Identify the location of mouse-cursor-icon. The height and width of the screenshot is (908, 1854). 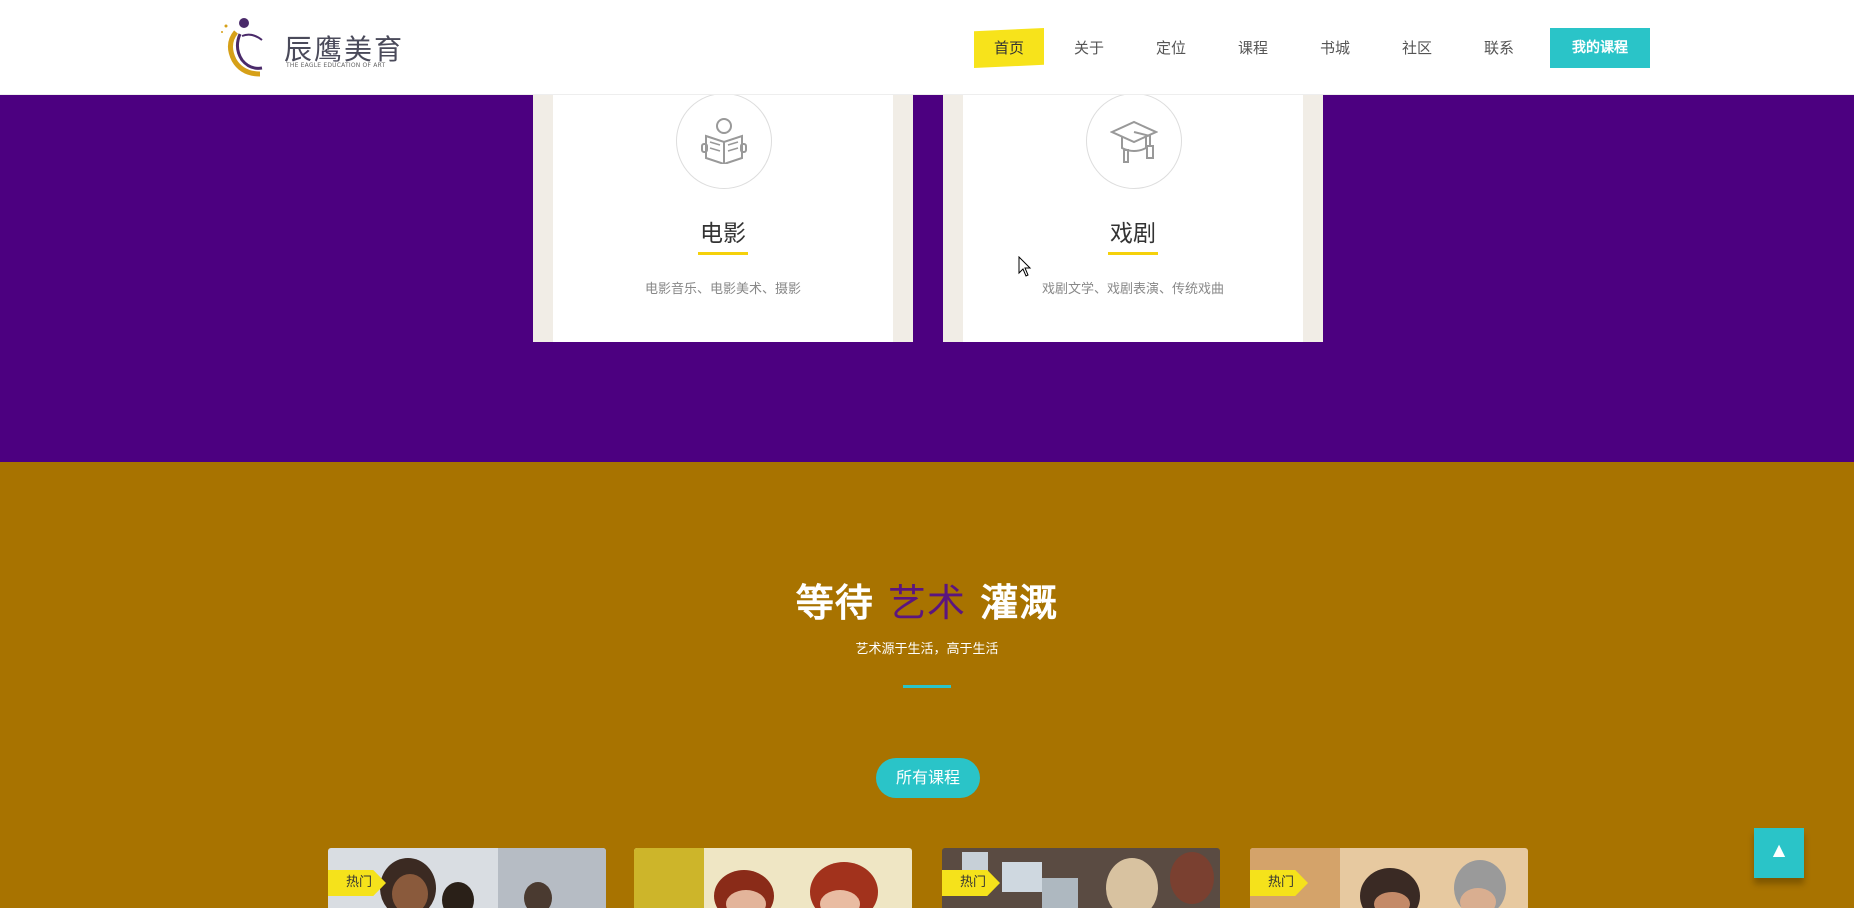
(1025, 266).